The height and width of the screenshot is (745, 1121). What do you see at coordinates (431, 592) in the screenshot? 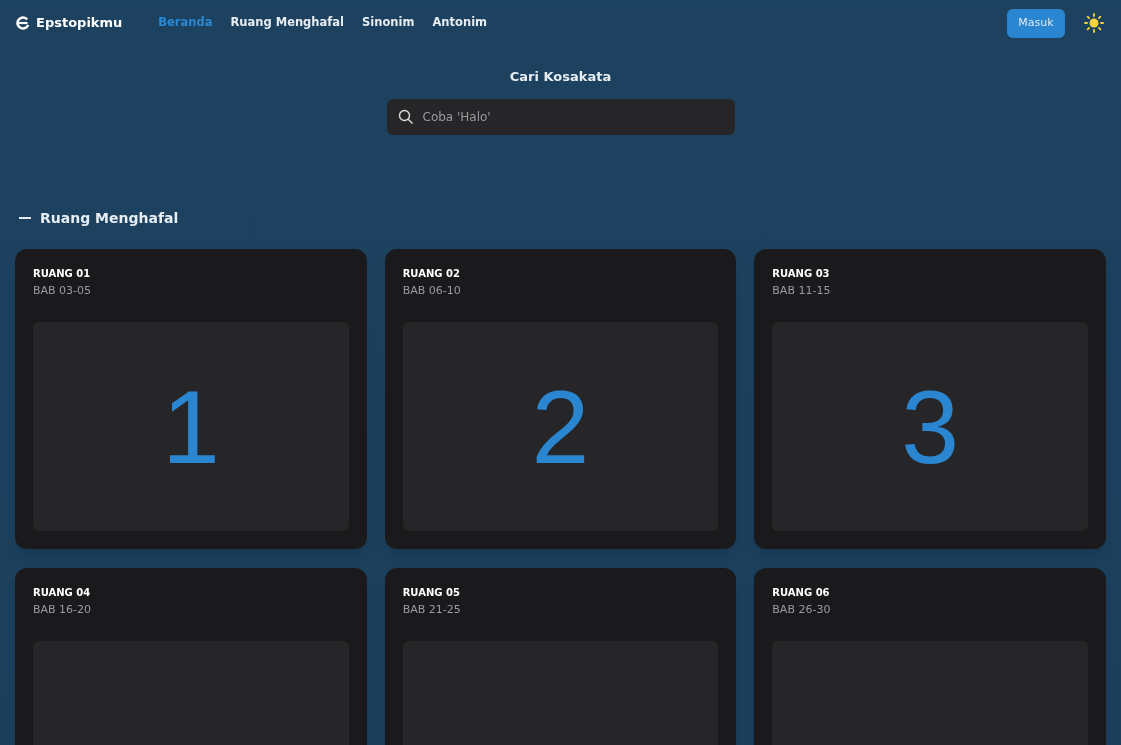
I see `room-title: RUANG 05` at bounding box center [431, 592].